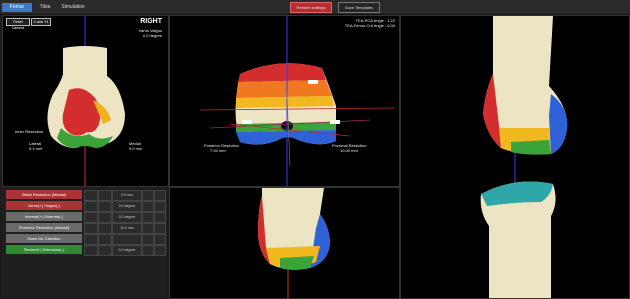 Image resolution: width=630 pixels, height=299 pixels. What do you see at coordinates (29, 131) in the screenshot?
I see `inner-resection-label: Inner Resection` at bounding box center [29, 131].